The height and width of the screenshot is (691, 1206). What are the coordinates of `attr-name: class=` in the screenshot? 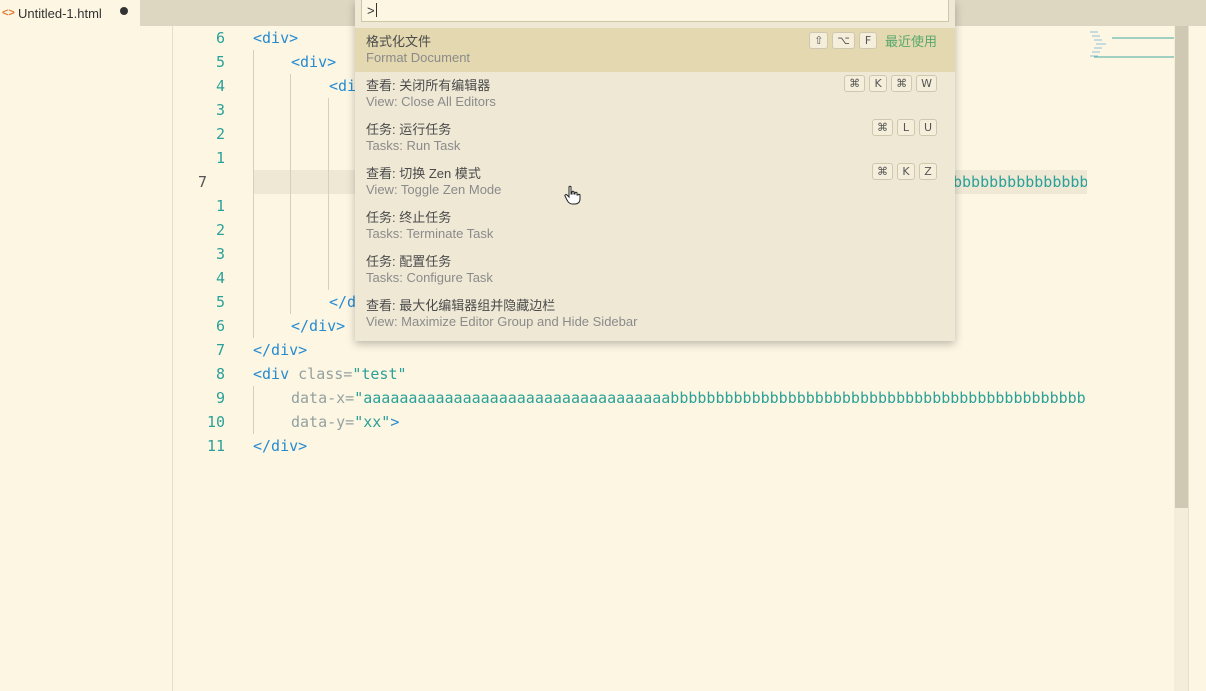 It's located at (321, 374).